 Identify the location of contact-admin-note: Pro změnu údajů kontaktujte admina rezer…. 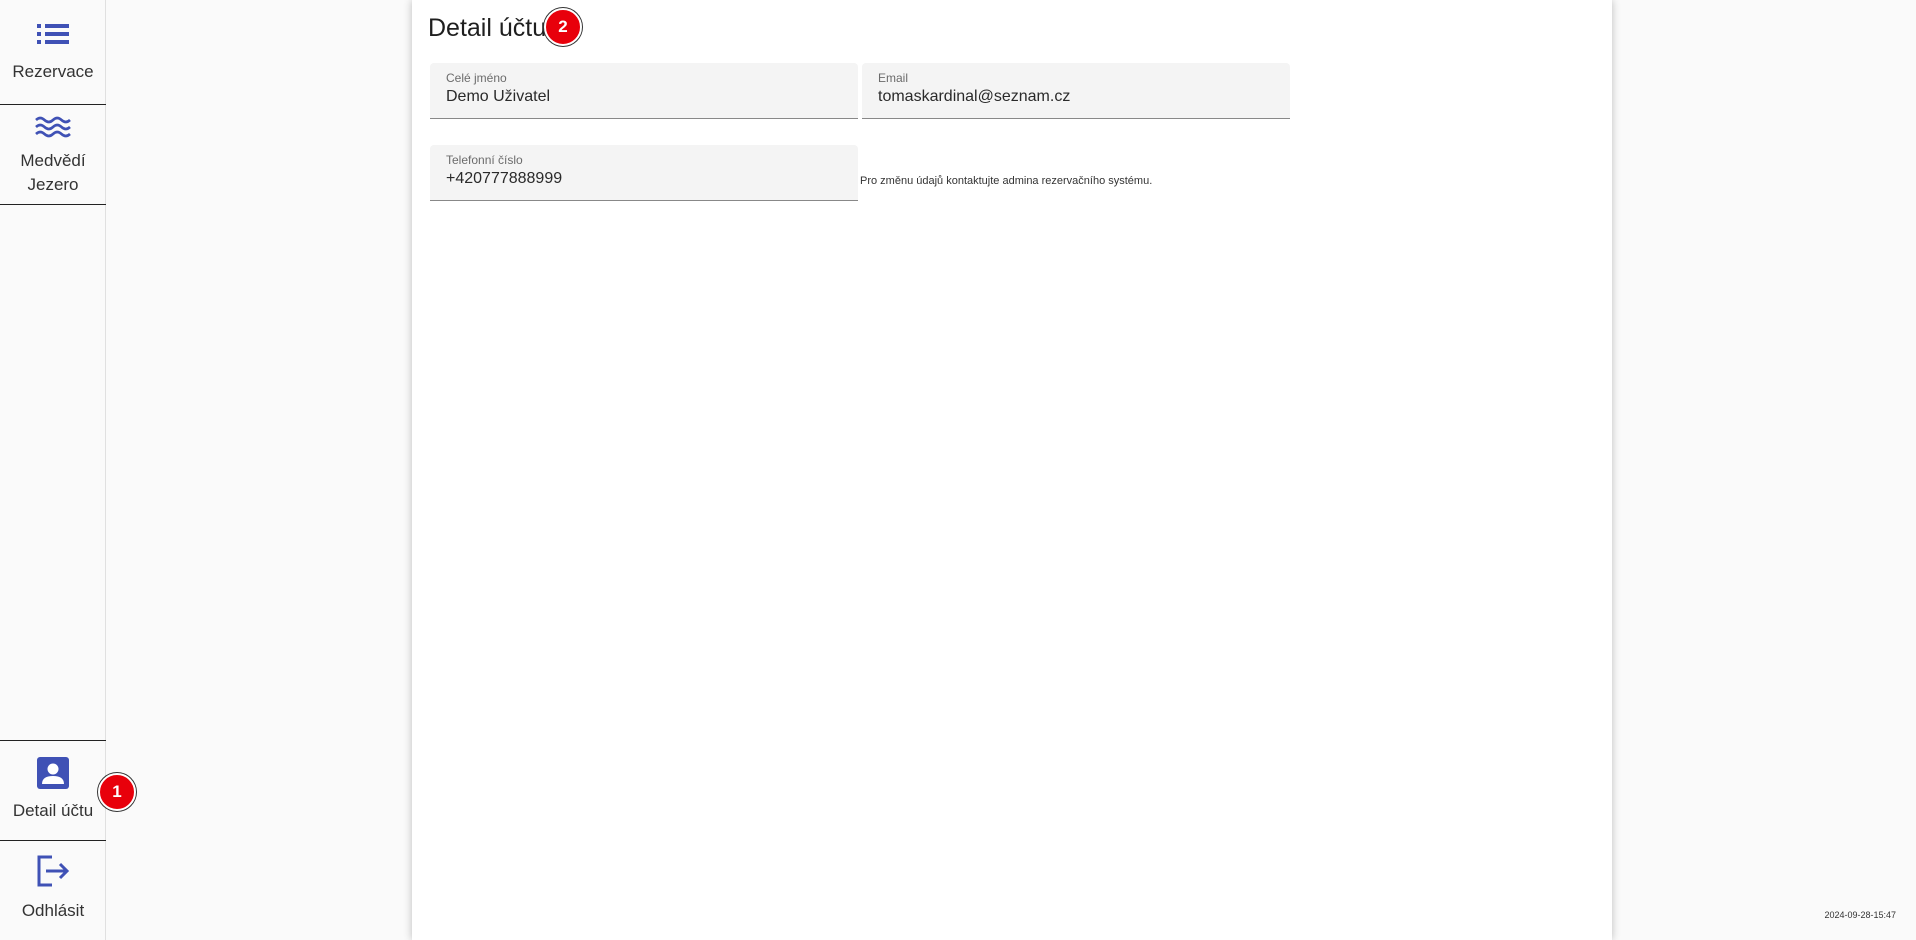
(1006, 181).